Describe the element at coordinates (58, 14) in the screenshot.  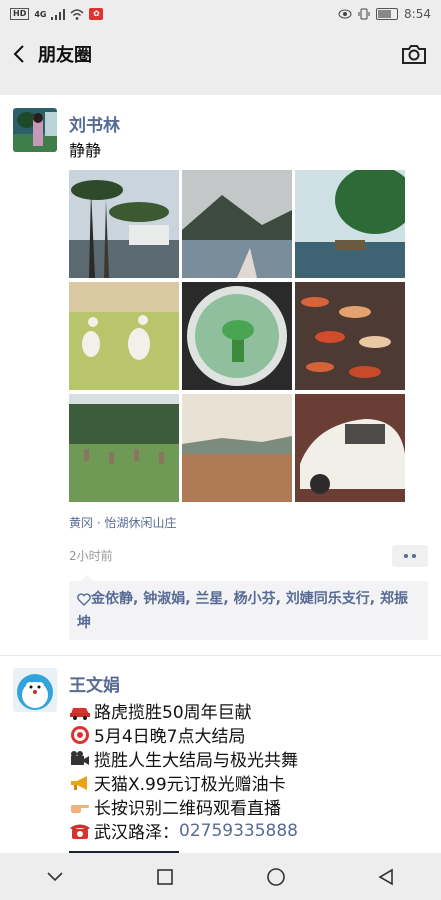
I see `signal-icon` at that location.